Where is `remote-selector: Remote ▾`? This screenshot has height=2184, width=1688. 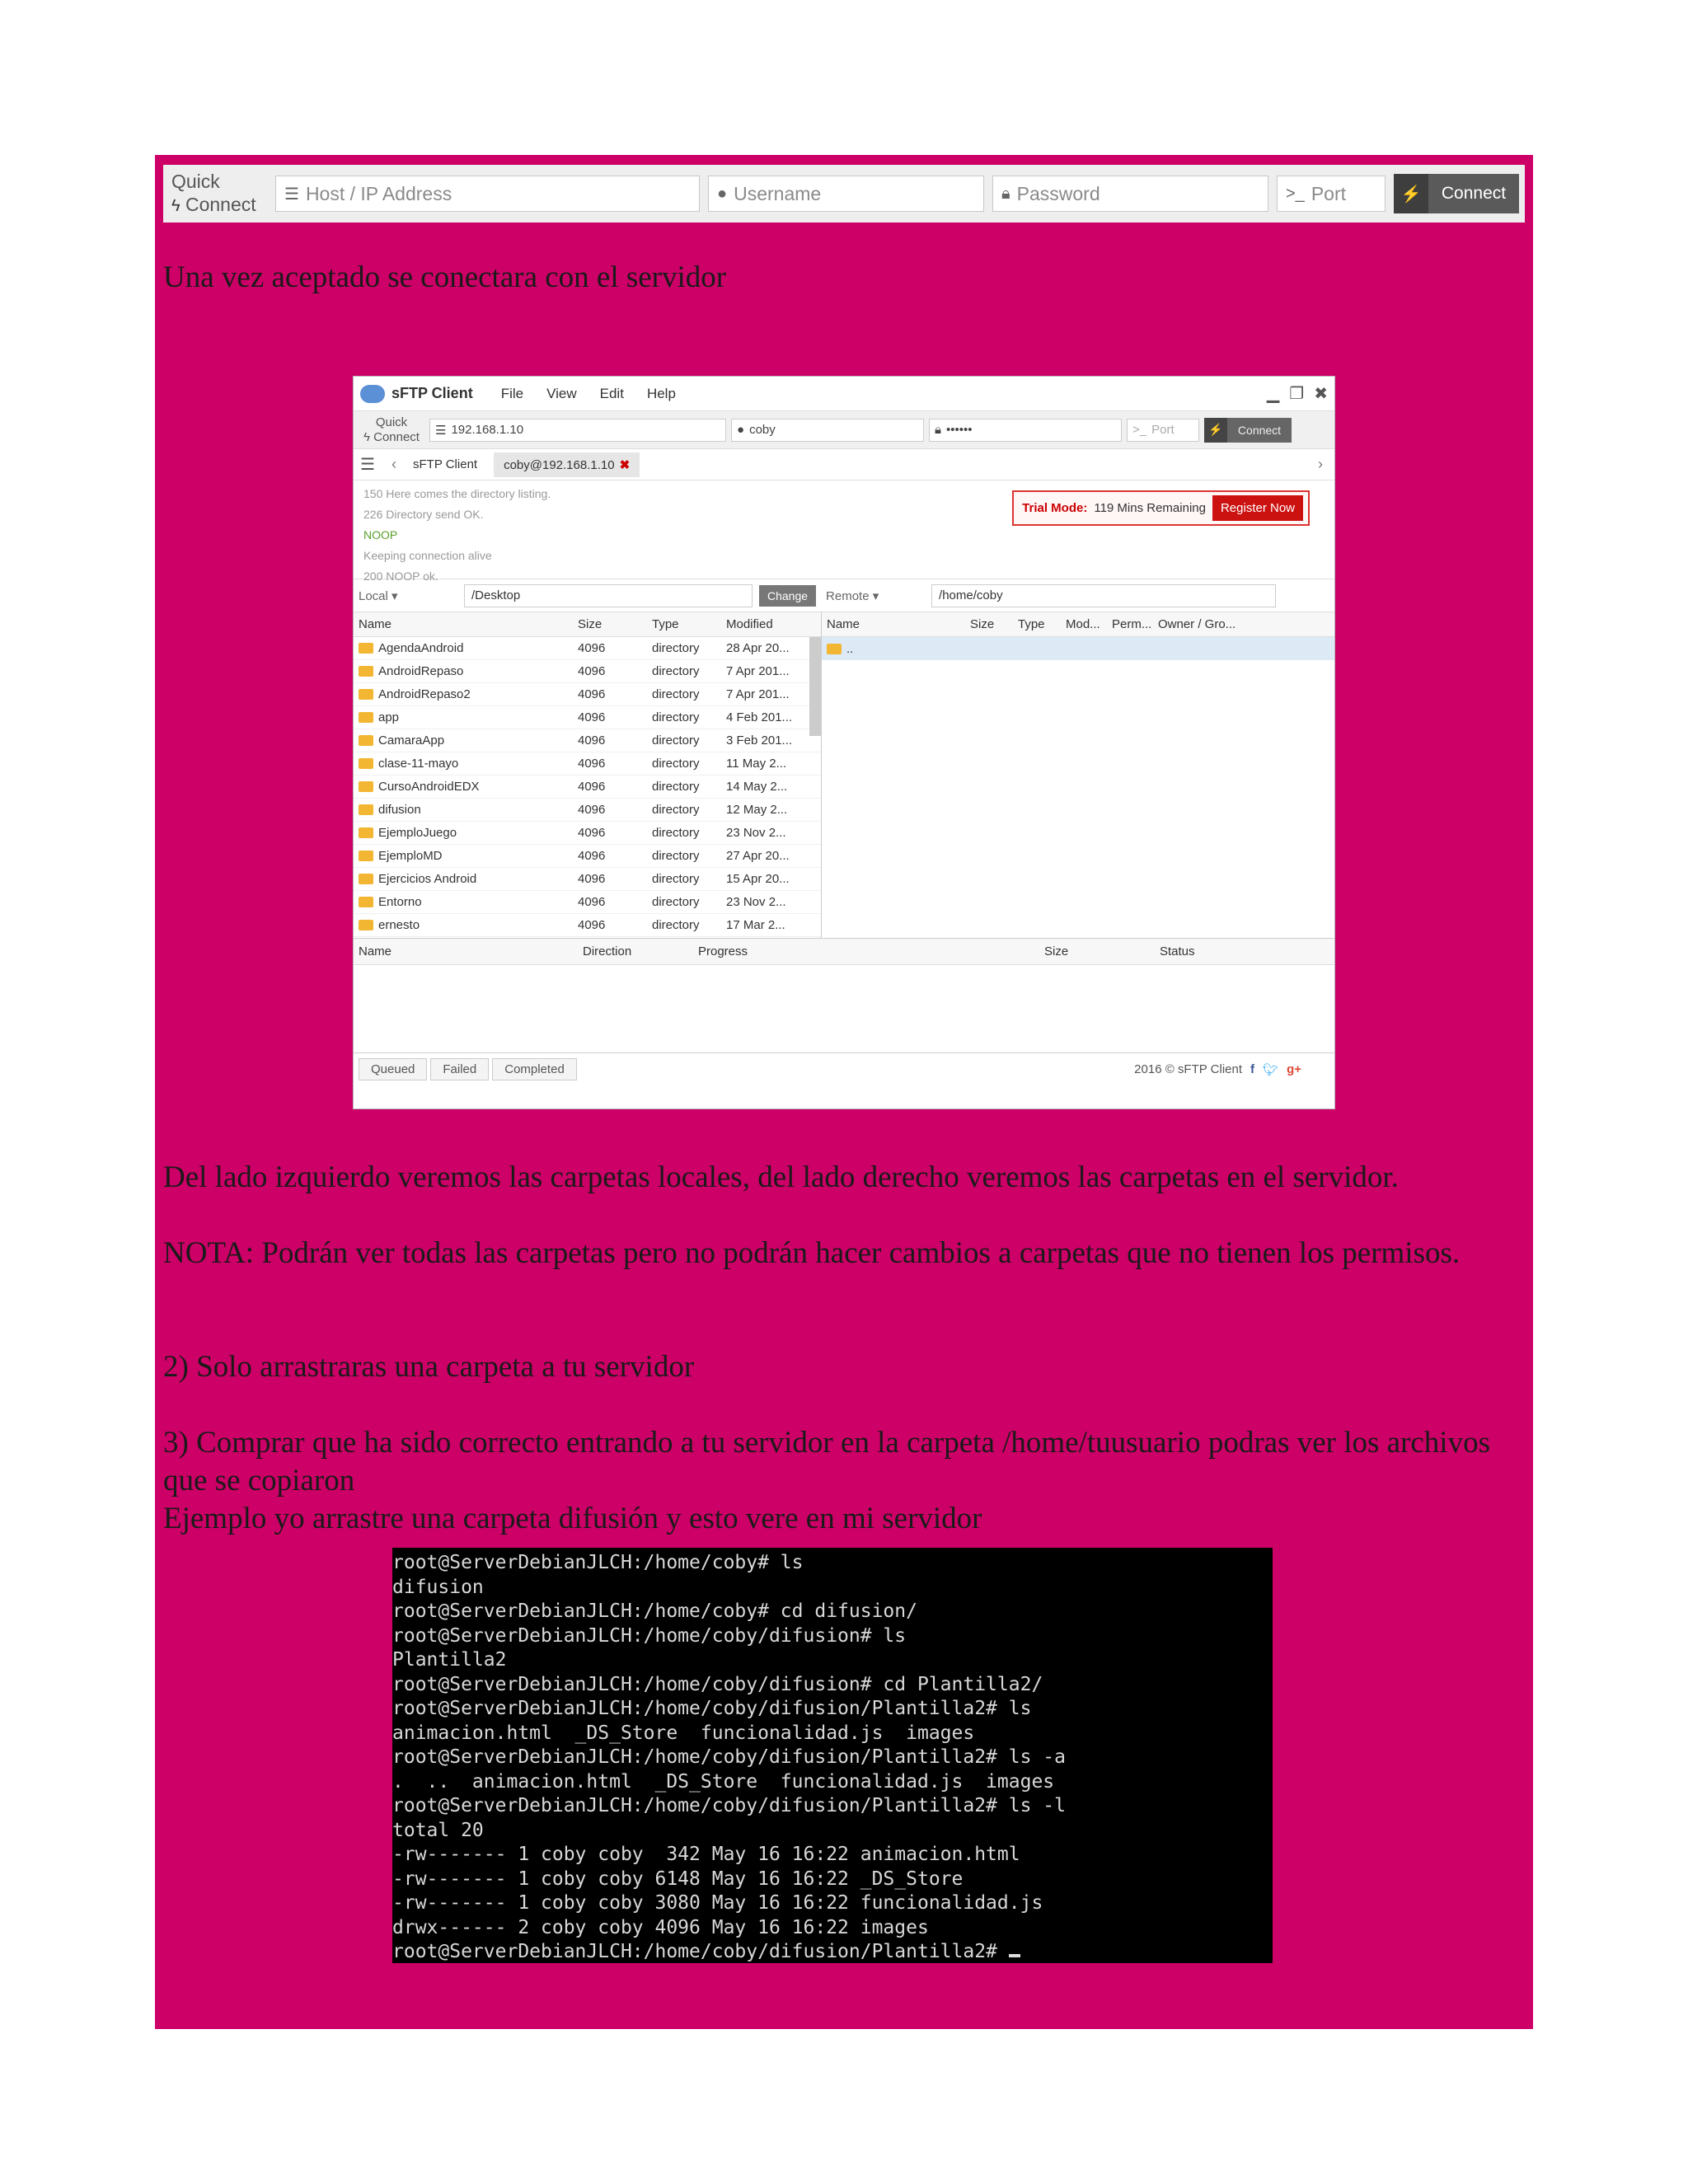 remote-selector: Remote ▾ is located at coordinates (876, 595).